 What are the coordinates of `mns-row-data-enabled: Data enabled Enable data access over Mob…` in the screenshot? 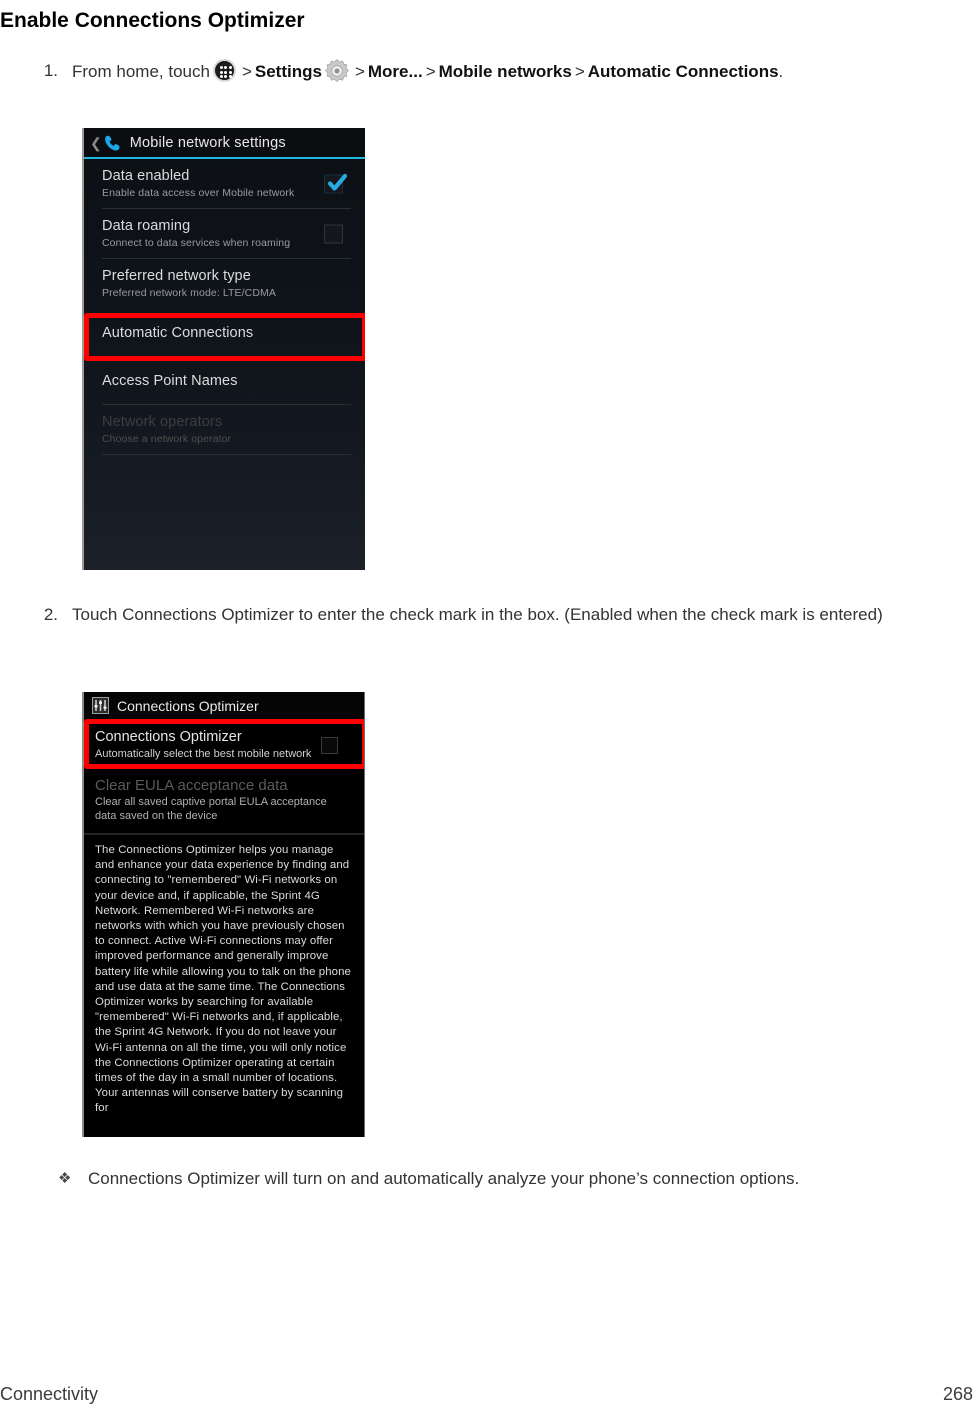 It's located at (224, 183).